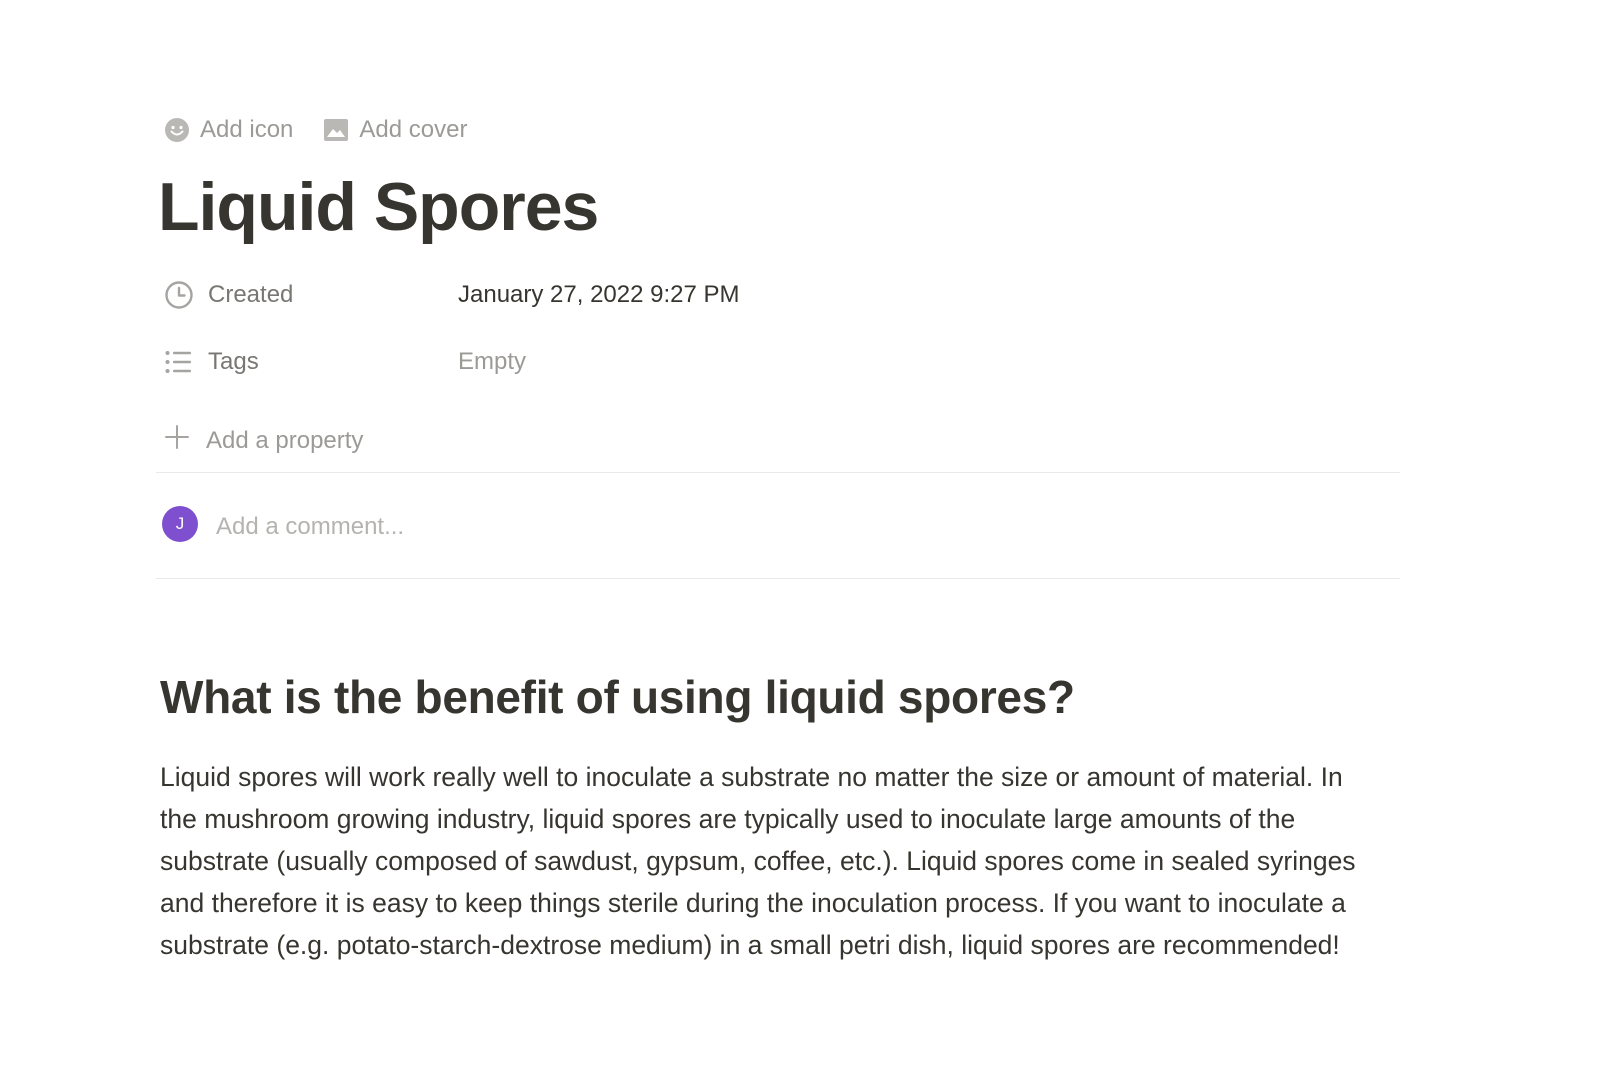 The width and height of the screenshot is (1606, 1071). I want to click on add-icon-button: Add icon, so click(228, 130).